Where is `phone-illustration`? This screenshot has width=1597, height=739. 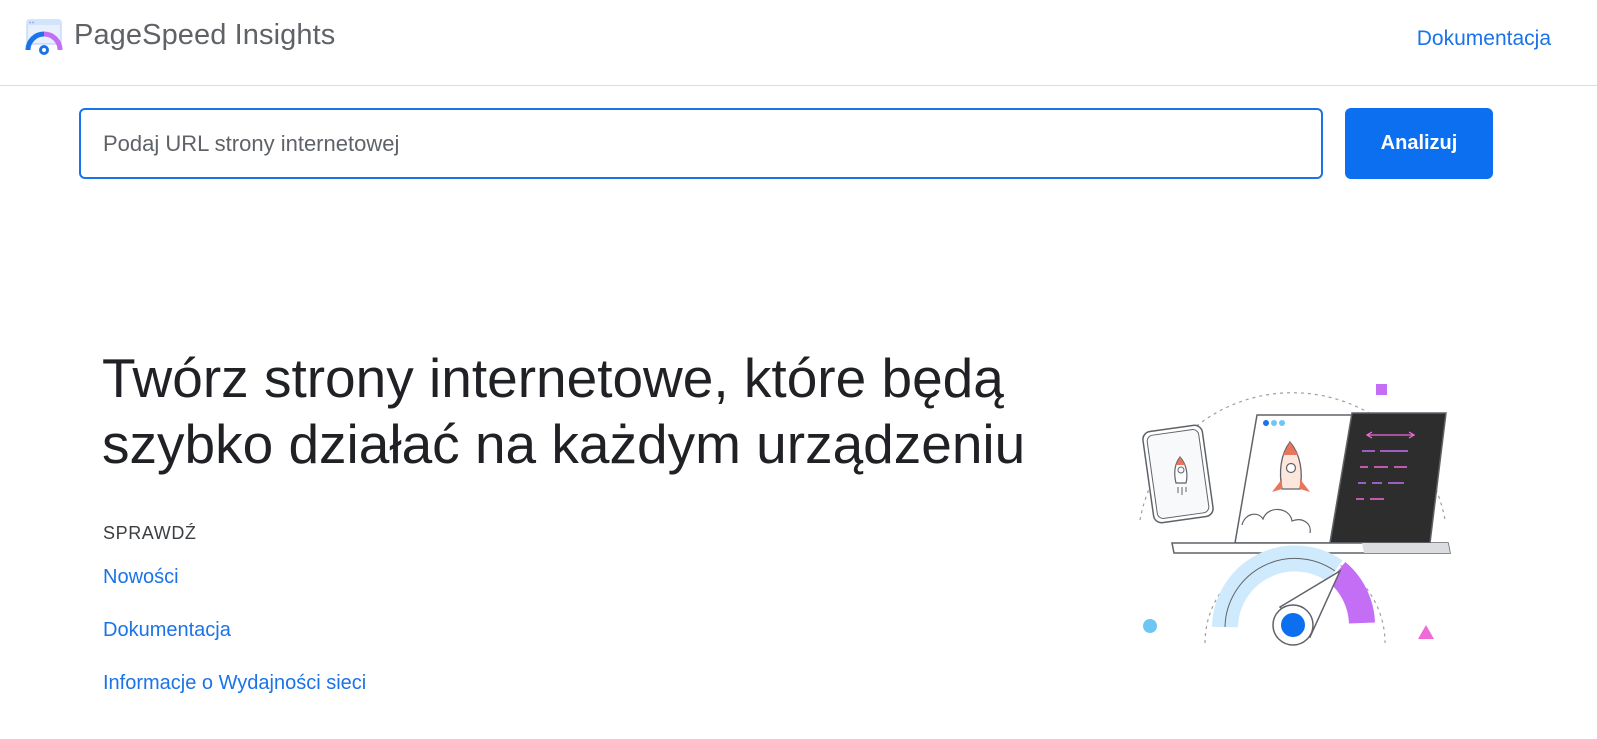 phone-illustration is located at coordinates (1178, 474).